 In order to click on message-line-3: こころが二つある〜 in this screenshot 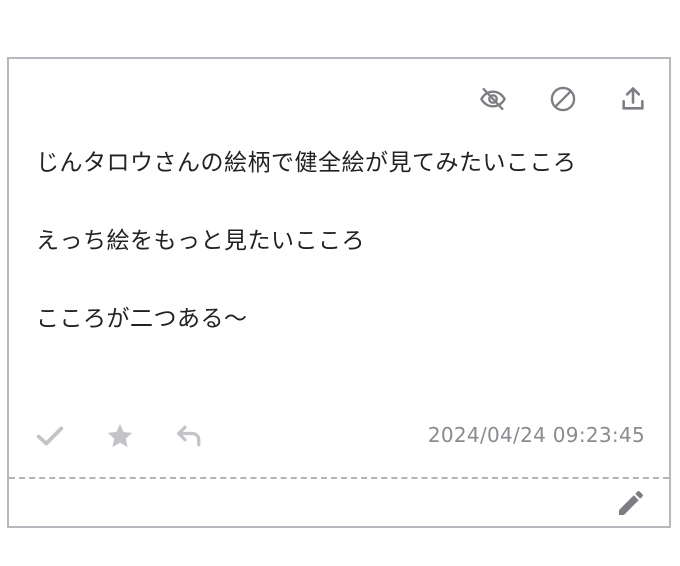, I will do `click(142, 319)`.